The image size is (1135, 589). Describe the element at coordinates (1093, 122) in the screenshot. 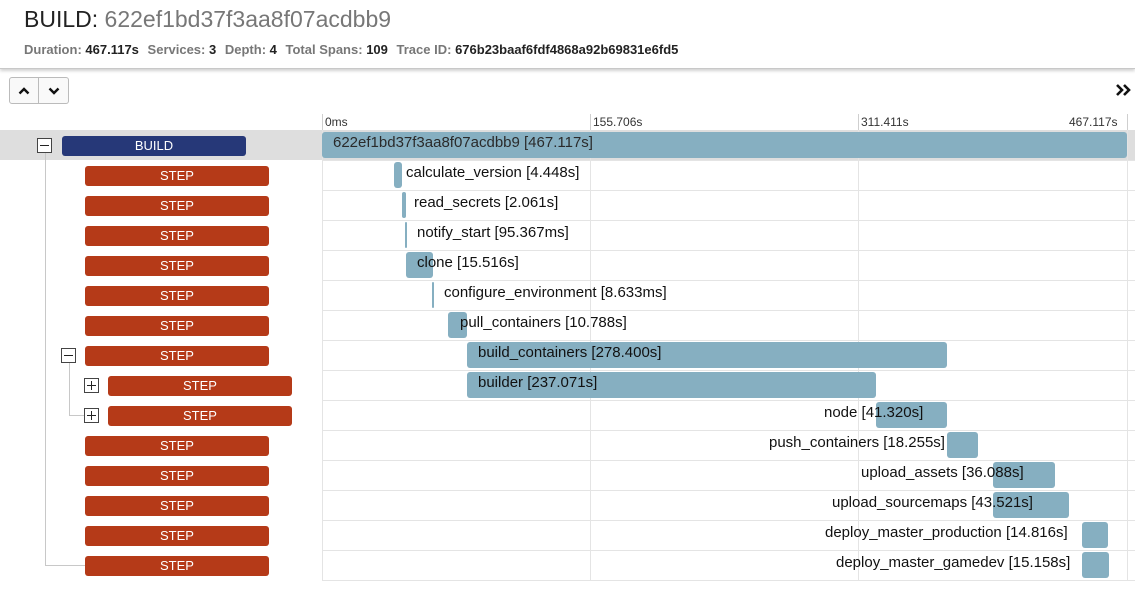

I see `ruler-label-end: 467.117s` at that location.